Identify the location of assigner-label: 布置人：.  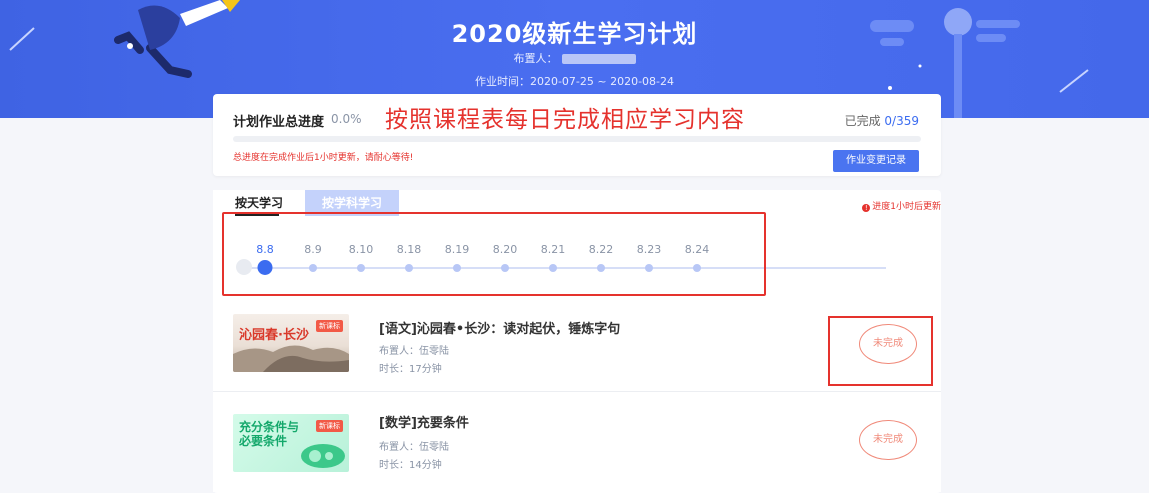
(535, 58).